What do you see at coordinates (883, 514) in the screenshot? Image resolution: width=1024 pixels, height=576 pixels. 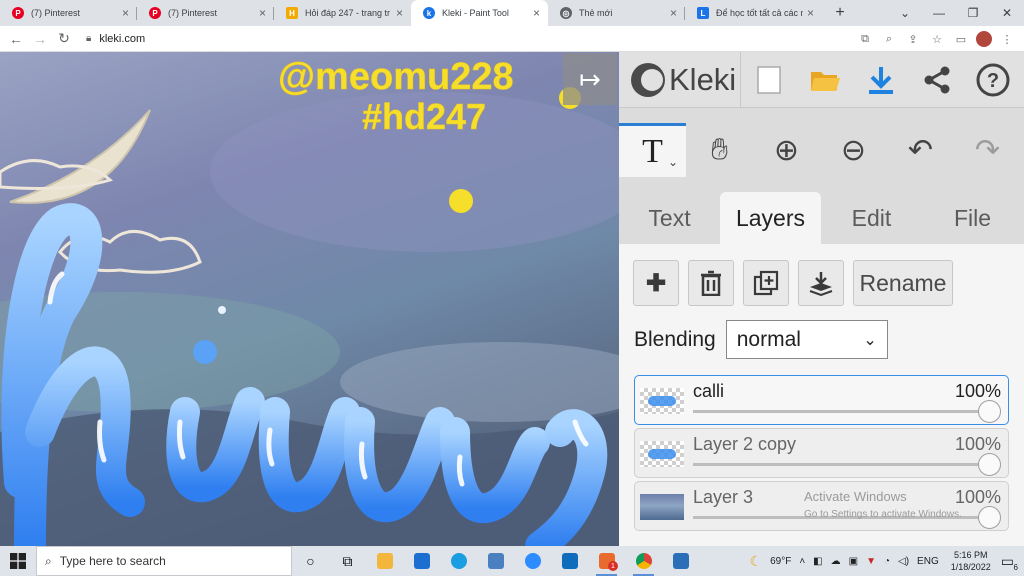 I see `activate-windows-subtitle: Go to Settings to activate Windows.` at bounding box center [883, 514].